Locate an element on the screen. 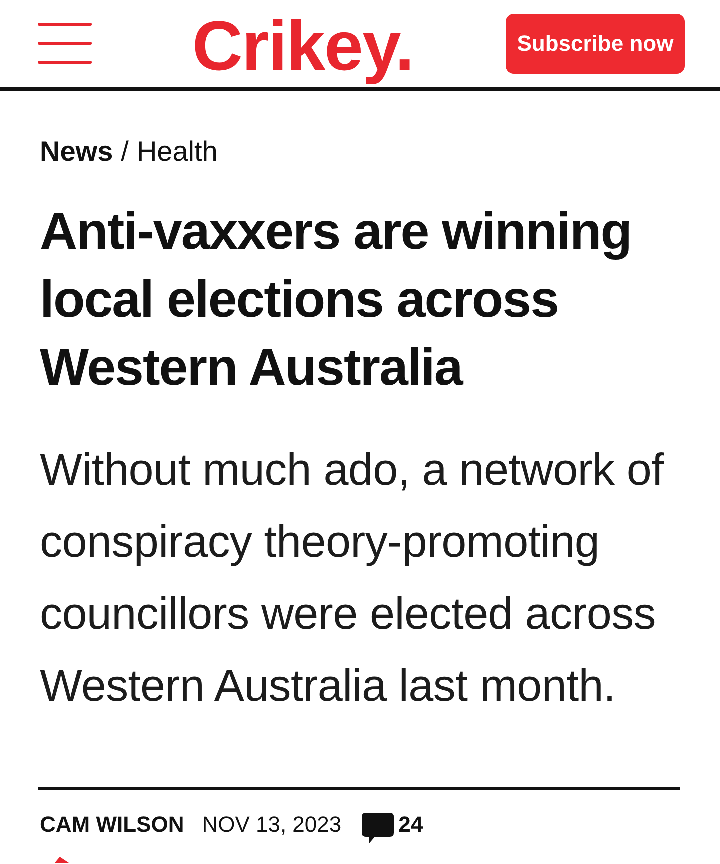  breadcrumb-link: Health is located at coordinates (177, 152).